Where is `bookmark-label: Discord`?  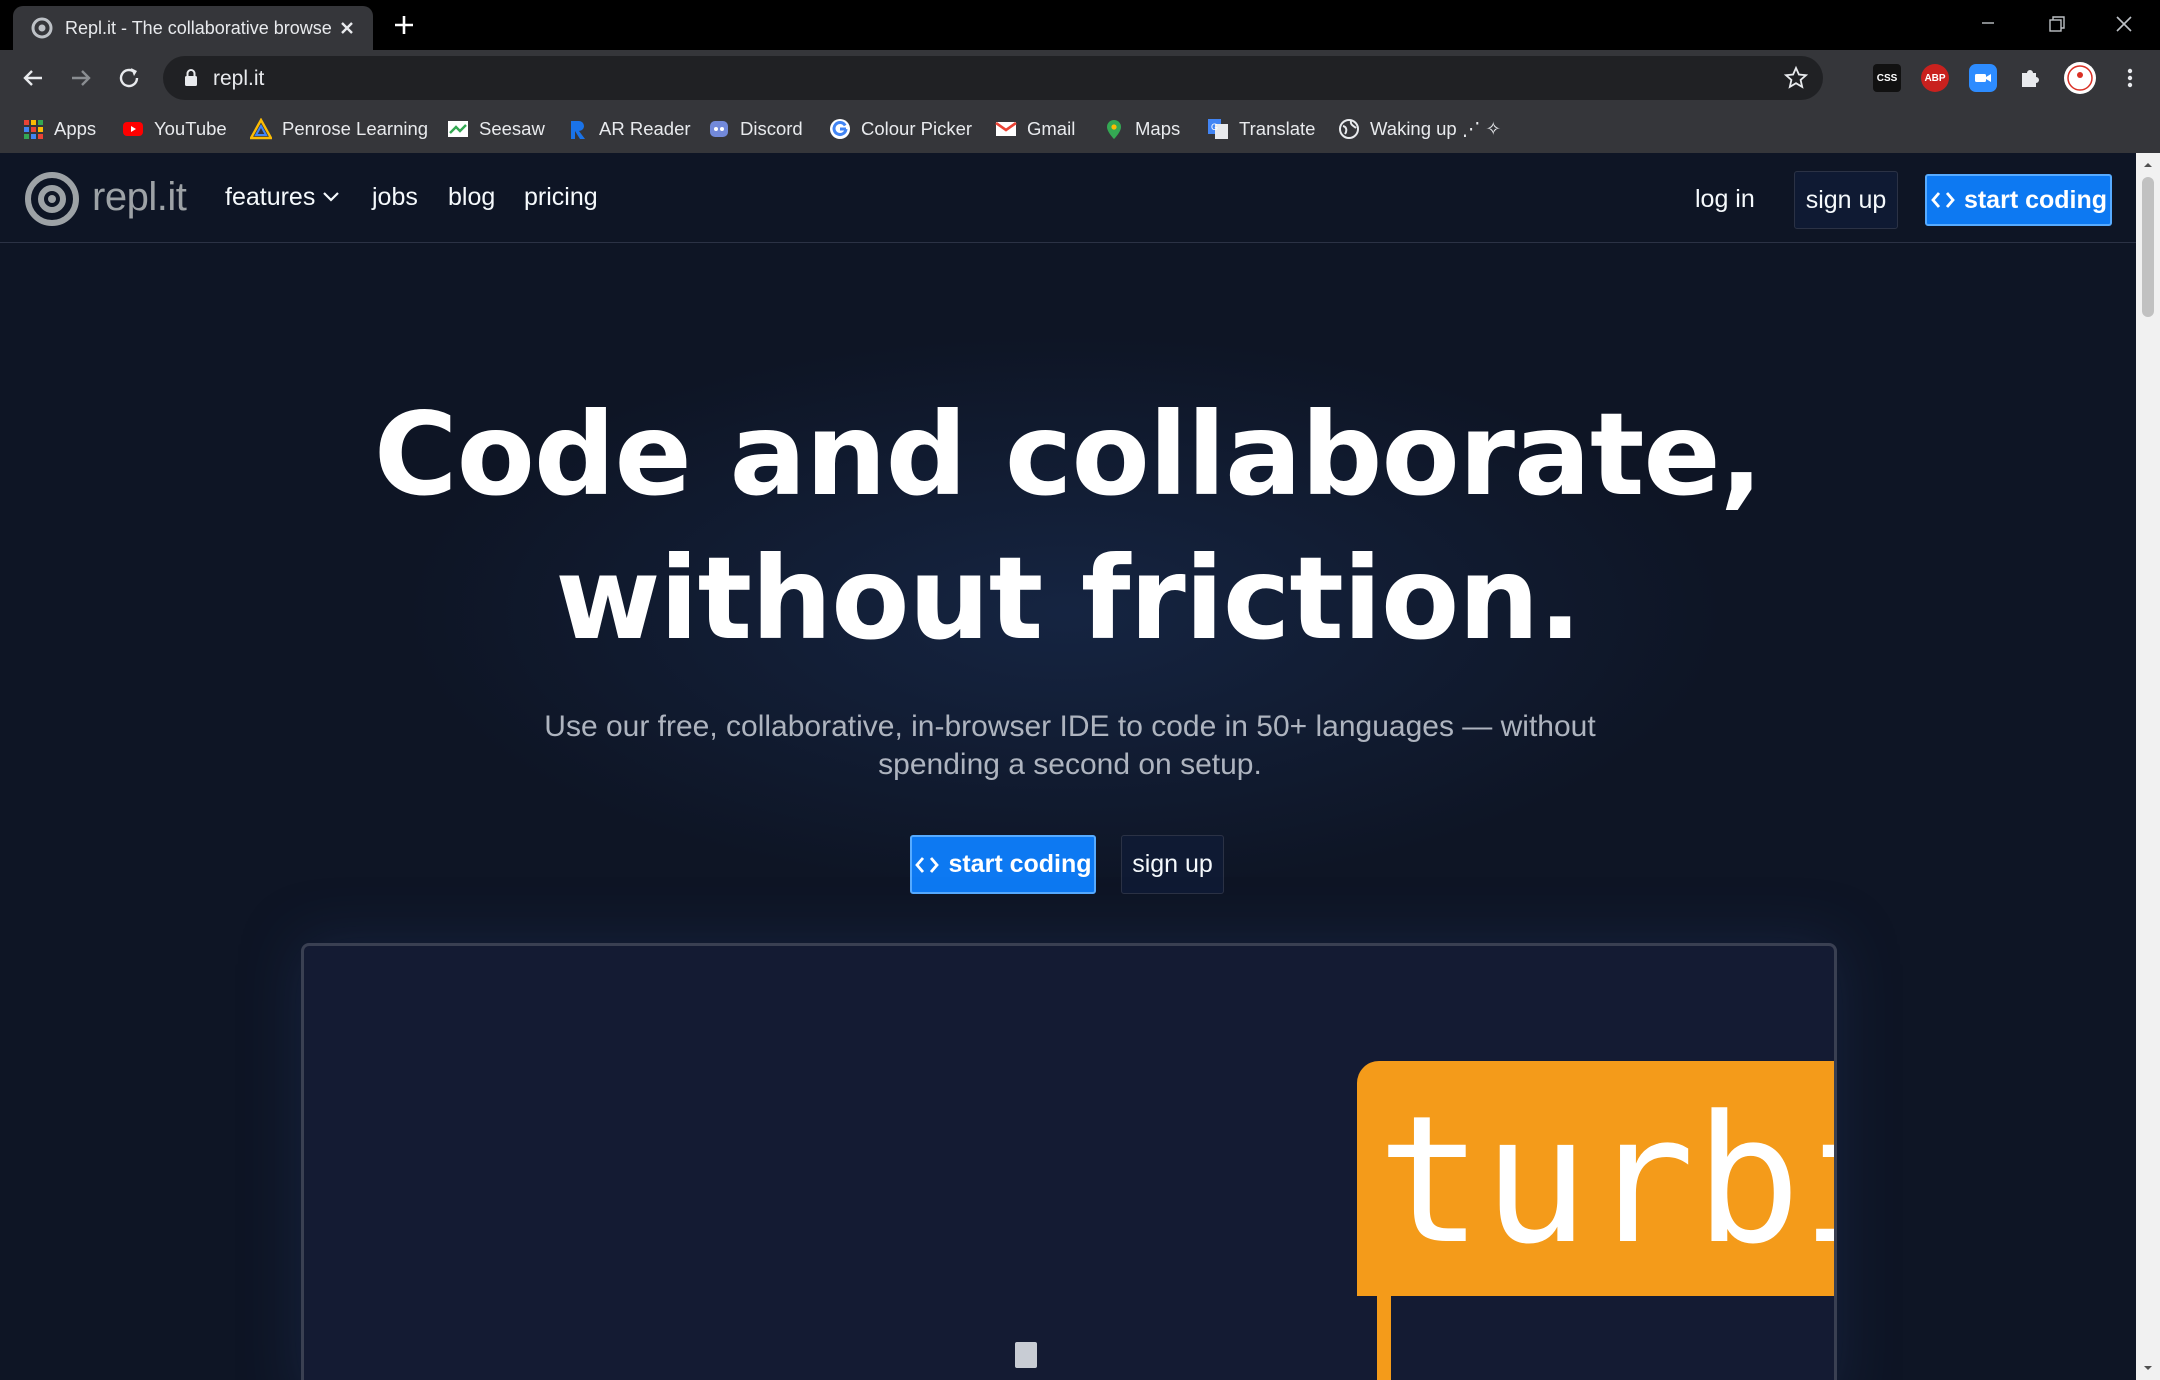 bookmark-label: Discord is located at coordinates (771, 128).